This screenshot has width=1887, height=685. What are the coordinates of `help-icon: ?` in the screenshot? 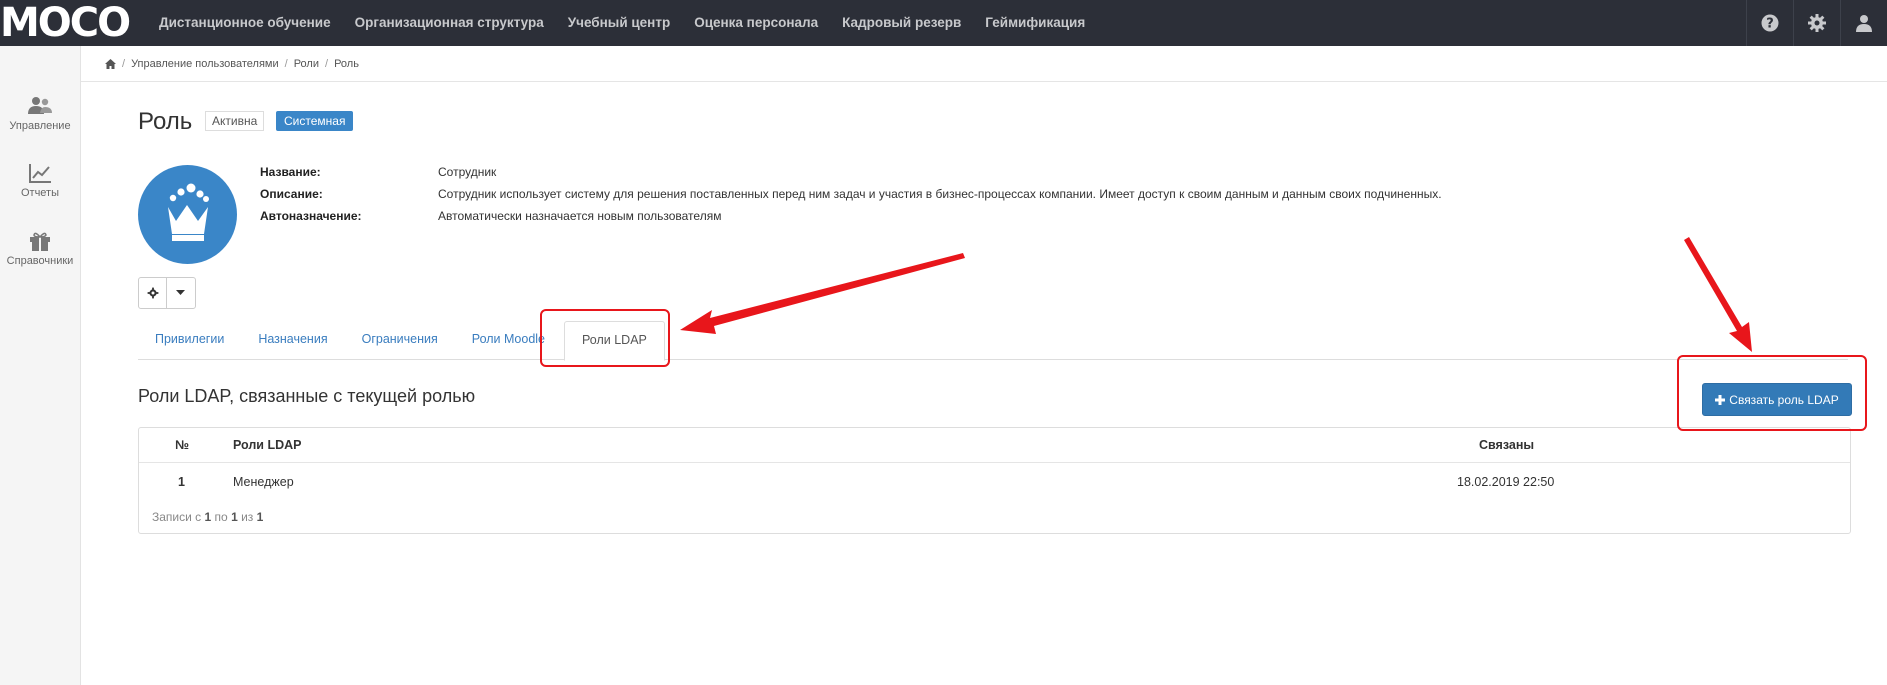 It's located at (1770, 23).